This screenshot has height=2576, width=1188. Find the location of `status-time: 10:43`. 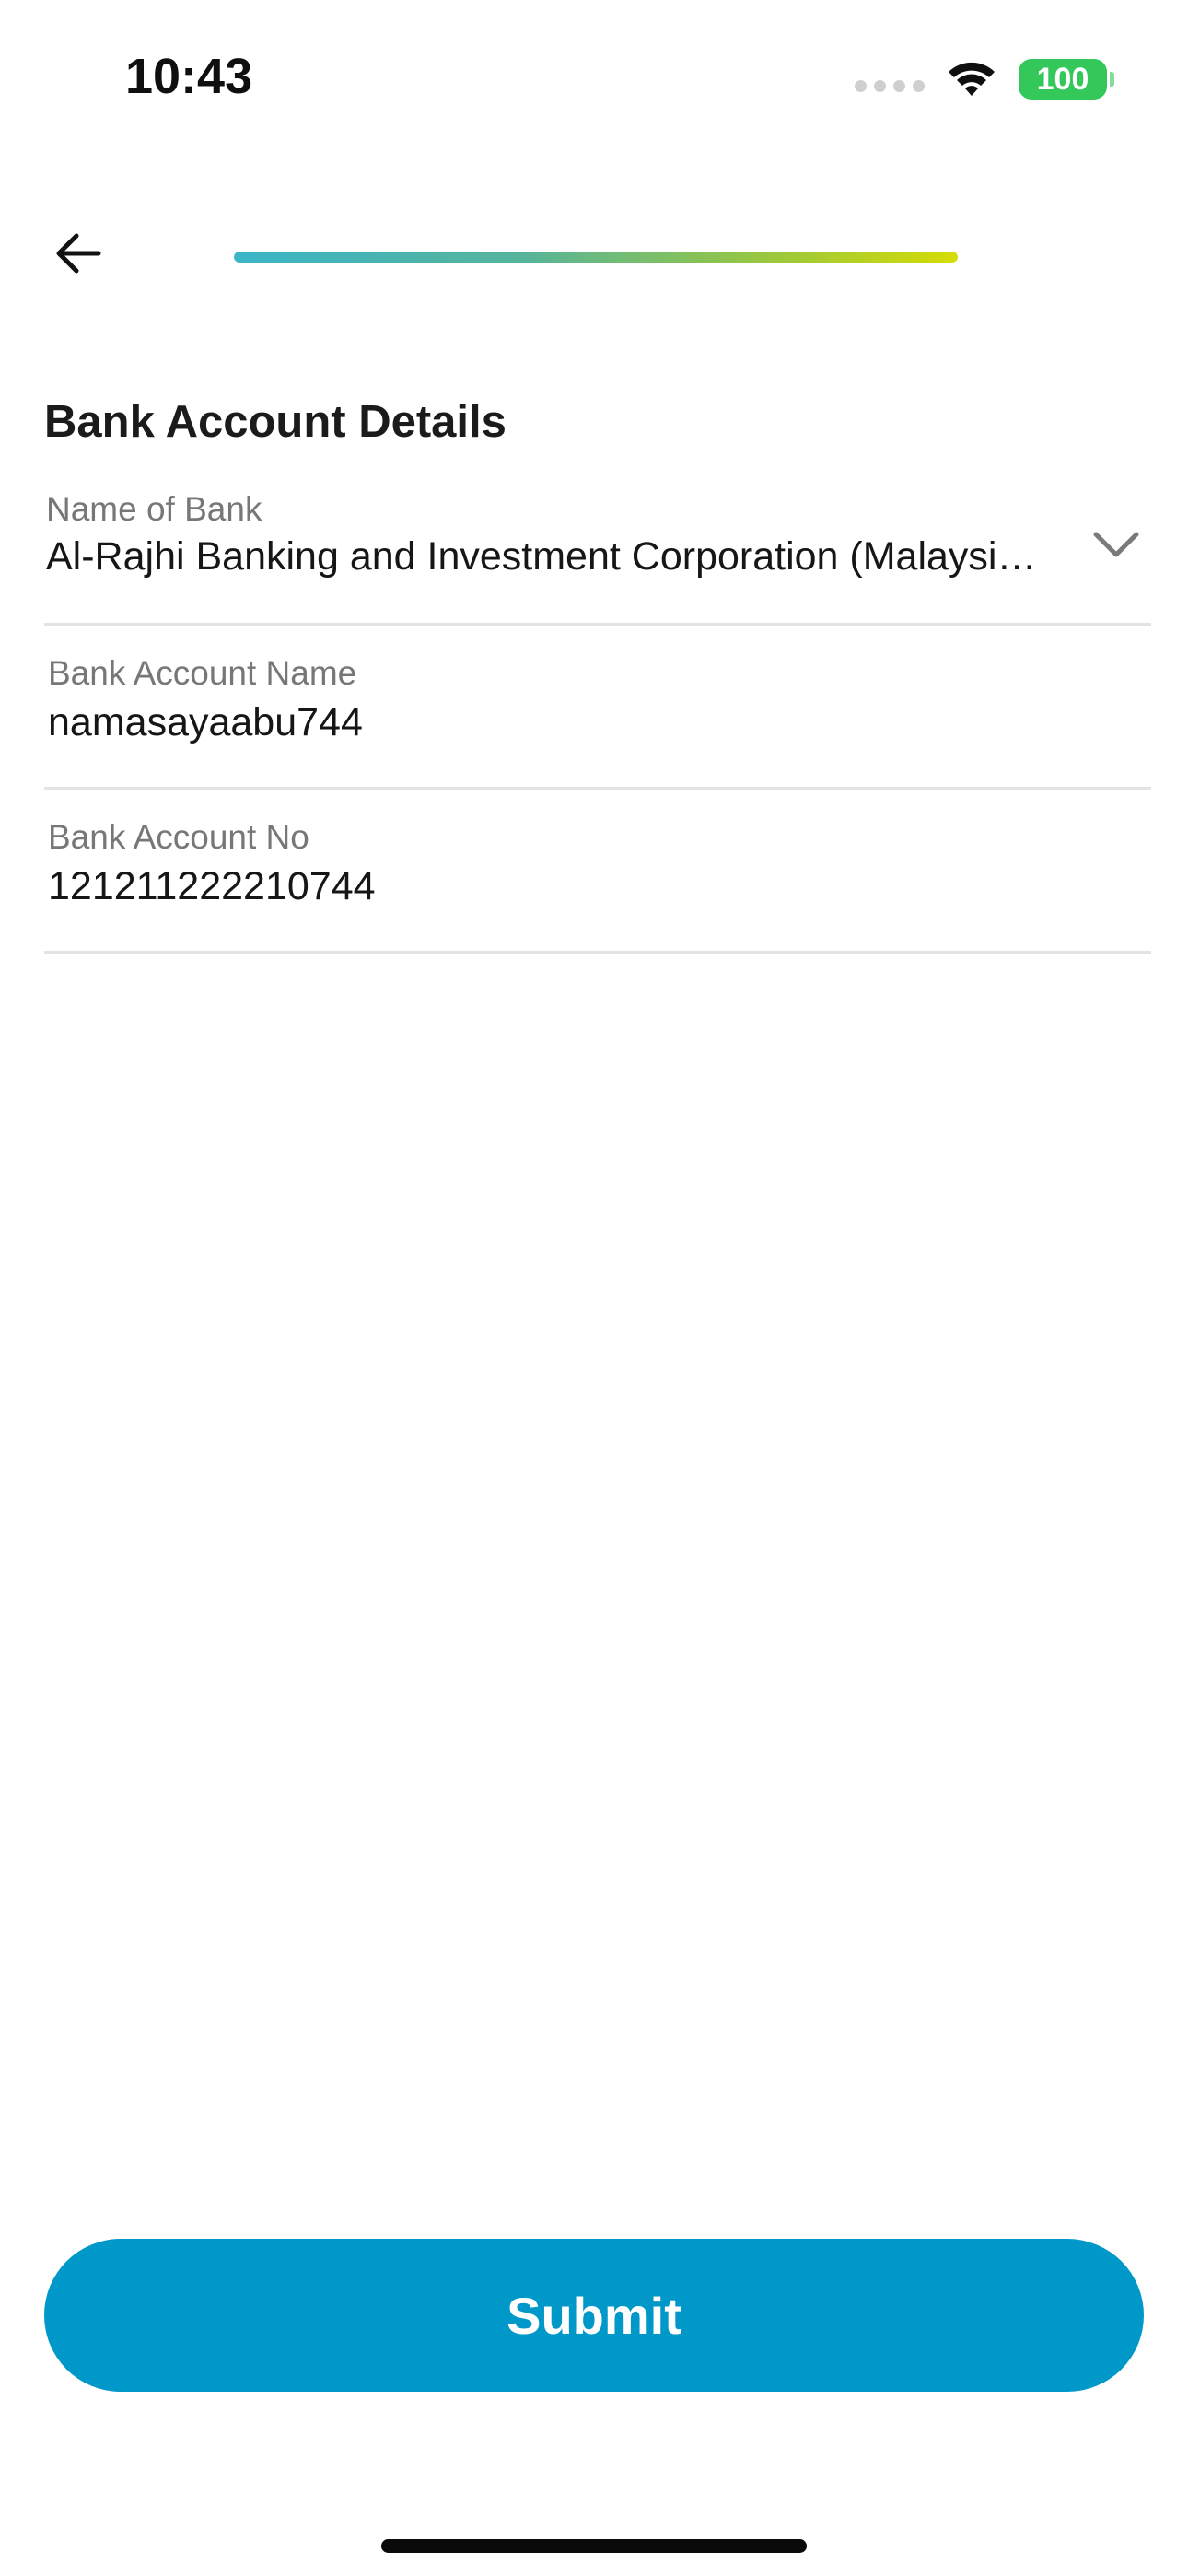

status-time: 10:43 is located at coordinates (189, 76).